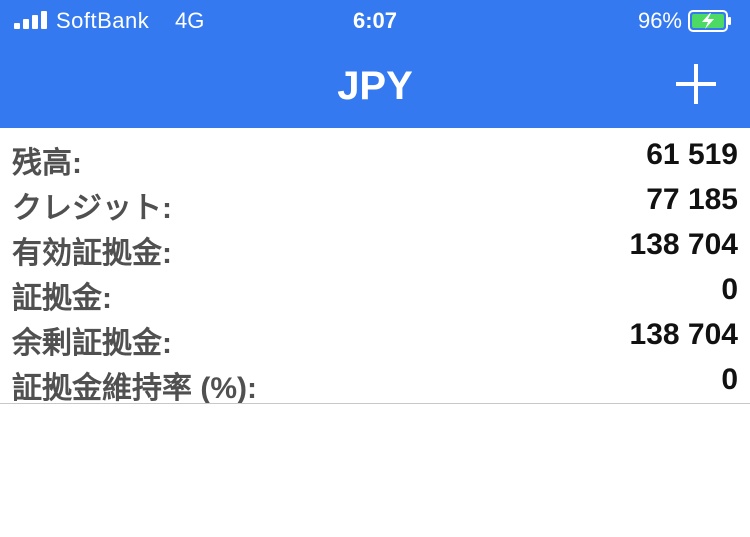 This screenshot has width=750, height=537. Describe the element at coordinates (375, 21) in the screenshot. I see `status-bar: SoftBank 4G 6:07 96%` at that location.